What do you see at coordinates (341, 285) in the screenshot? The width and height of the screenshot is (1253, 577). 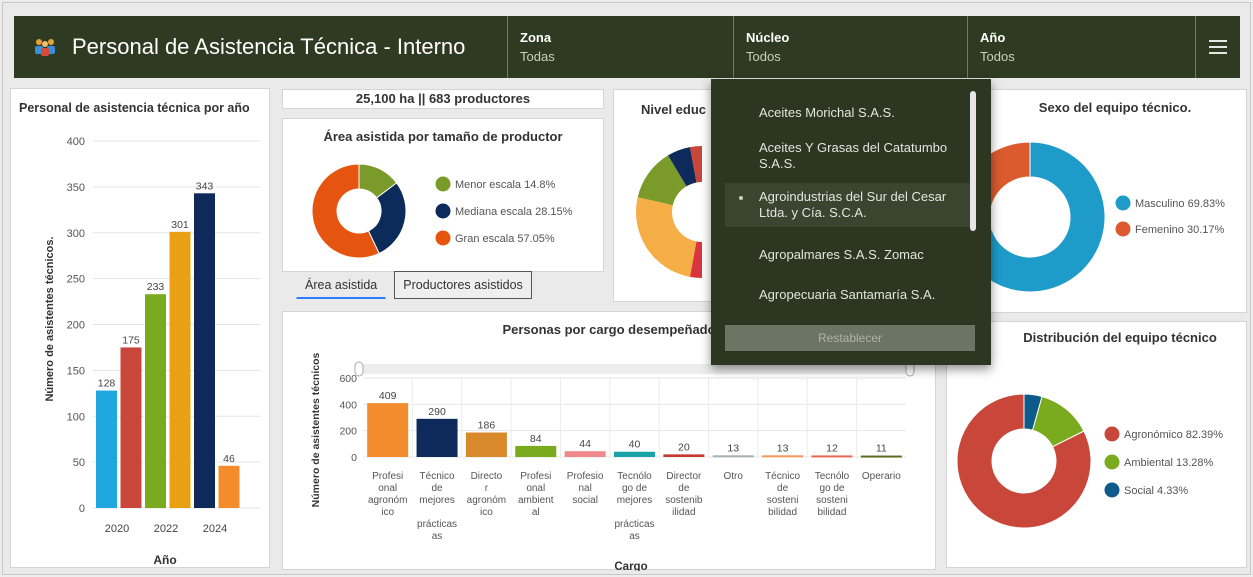 I see `tab-area-asistida: Área asistida` at bounding box center [341, 285].